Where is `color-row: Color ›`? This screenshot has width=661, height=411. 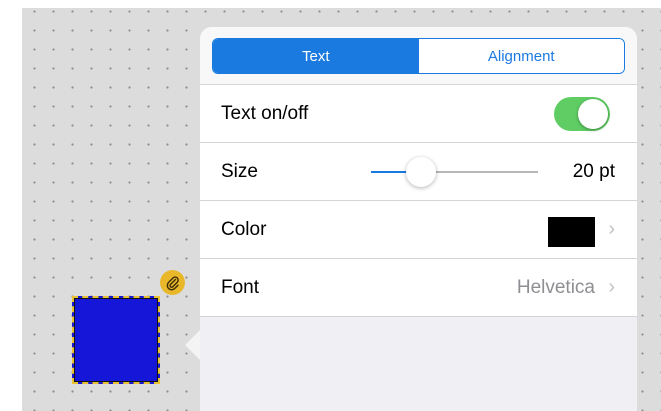
color-row: Color › is located at coordinates (418, 230).